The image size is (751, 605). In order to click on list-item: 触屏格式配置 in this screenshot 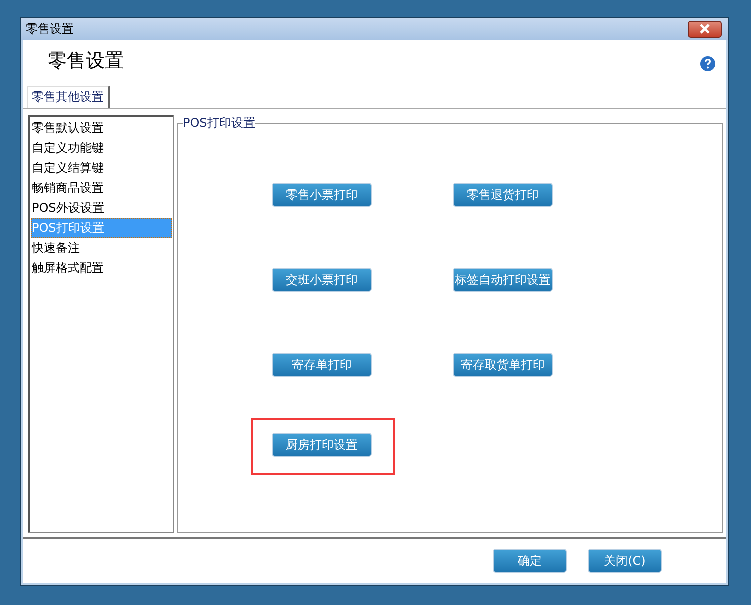, I will do `click(101, 268)`.